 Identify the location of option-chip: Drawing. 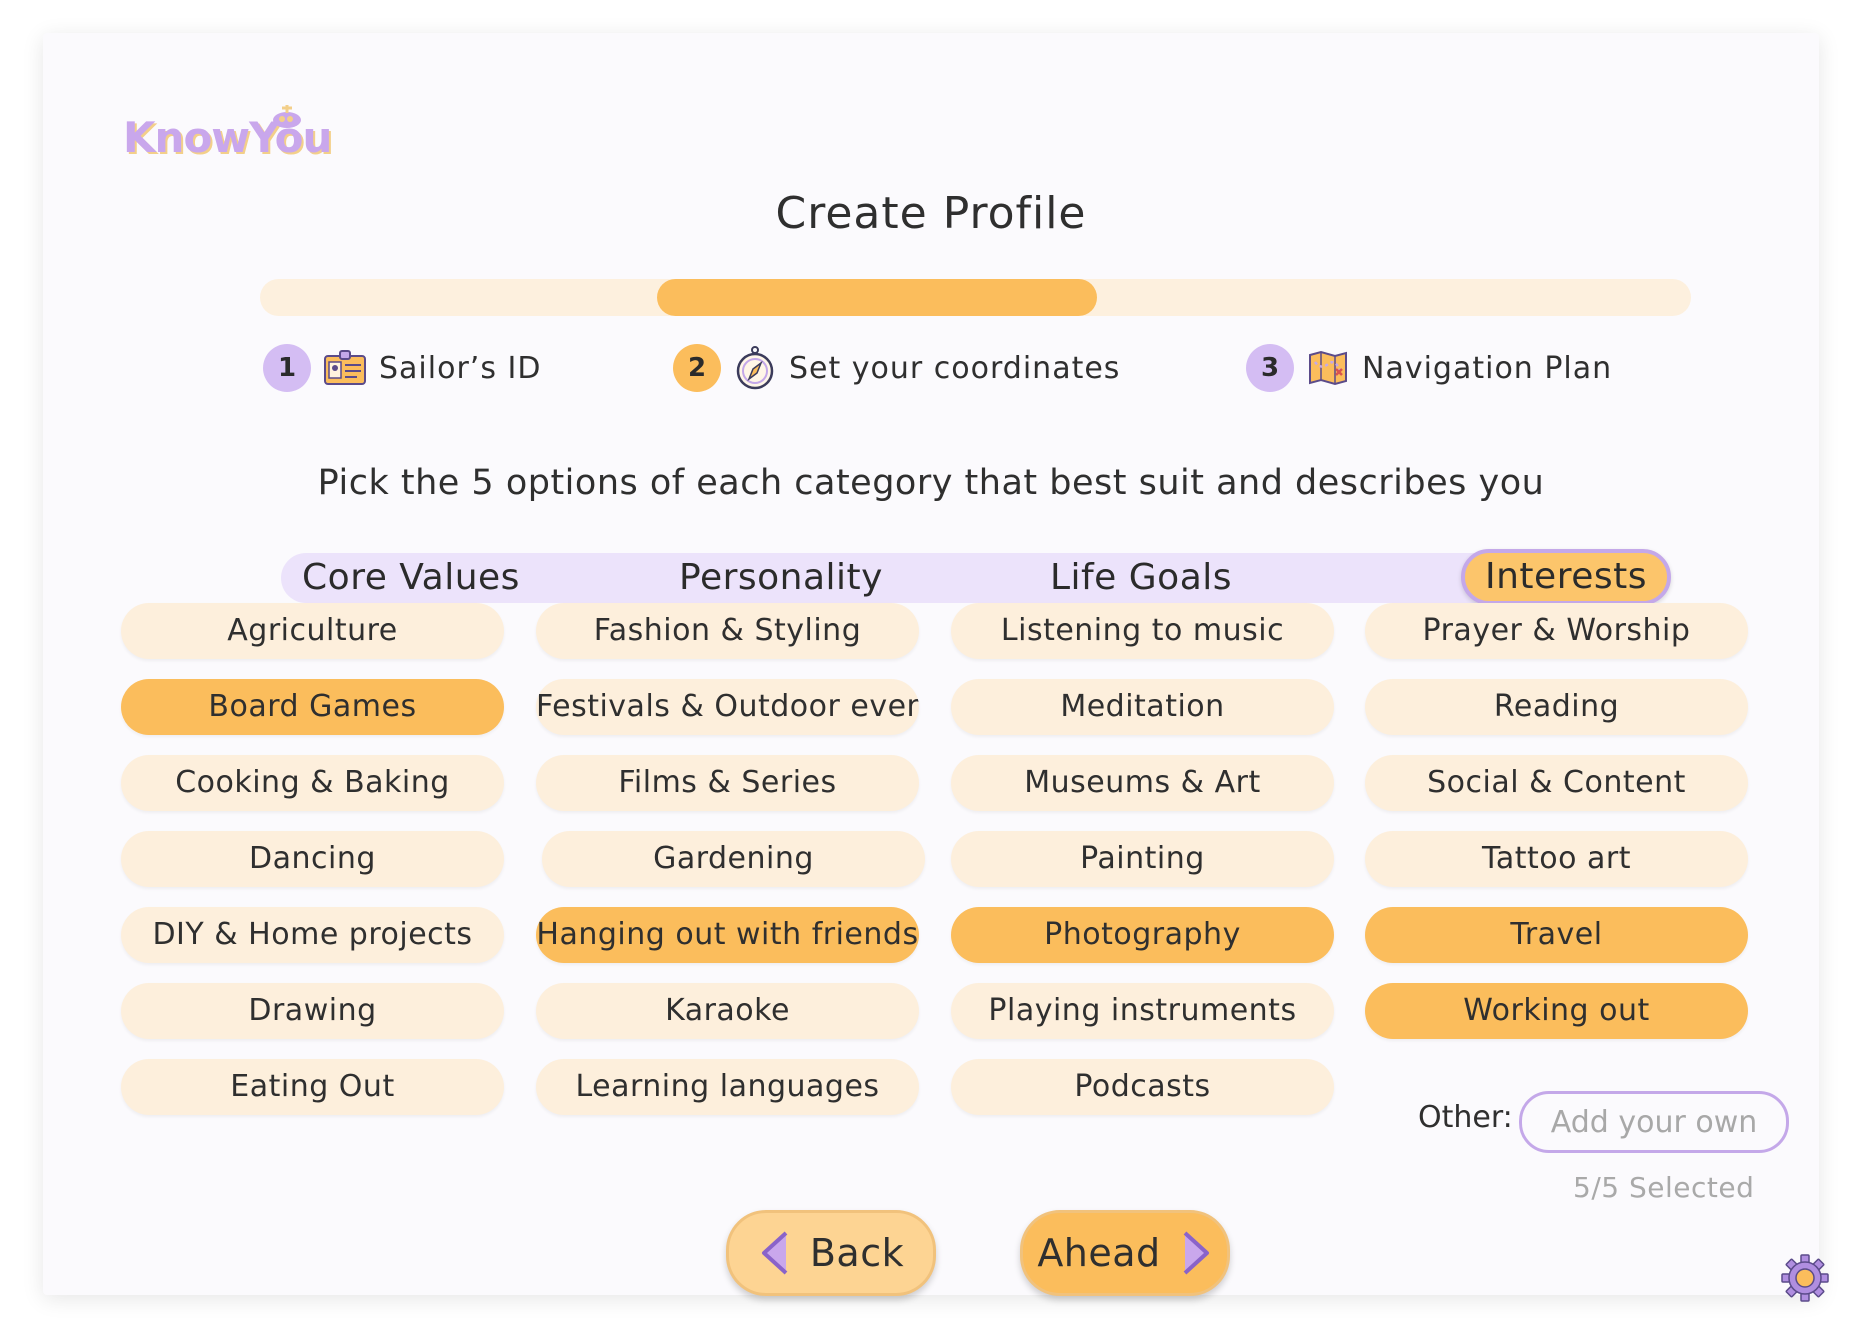
(312, 1011).